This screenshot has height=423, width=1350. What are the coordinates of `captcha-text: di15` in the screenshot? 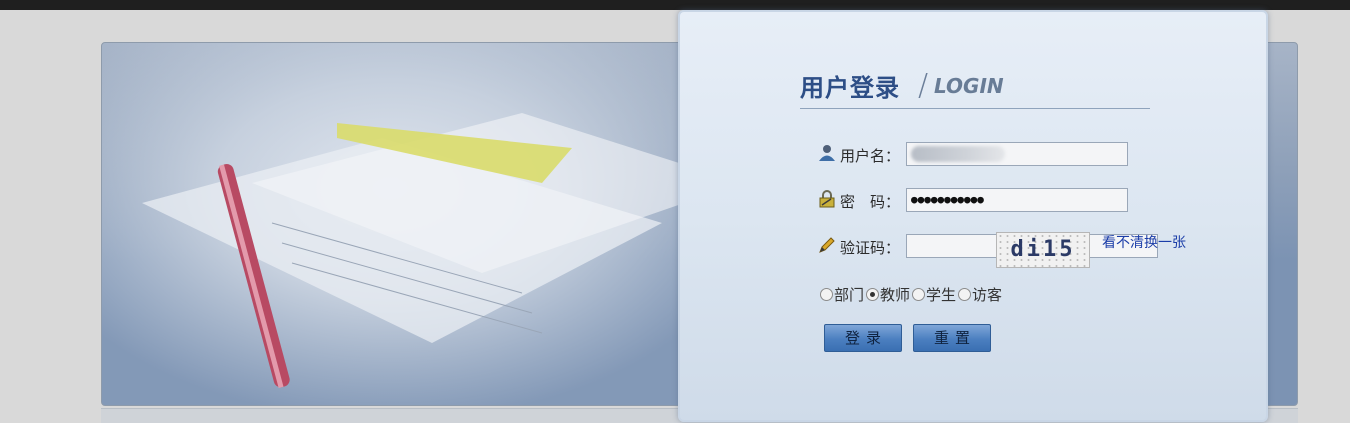 It's located at (1043, 249).